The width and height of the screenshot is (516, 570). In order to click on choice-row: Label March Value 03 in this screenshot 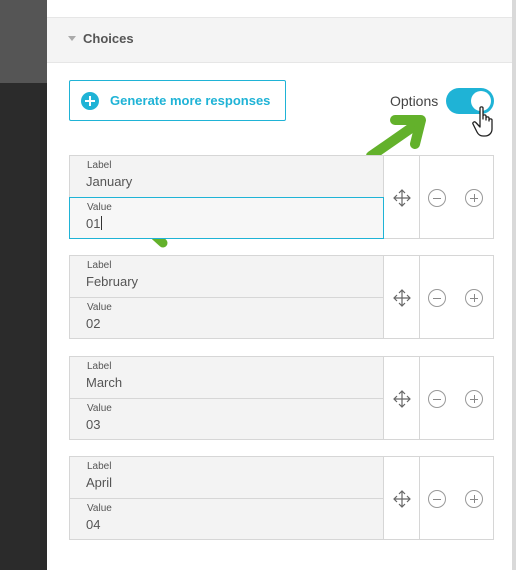, I will do `click(281, 398)`.